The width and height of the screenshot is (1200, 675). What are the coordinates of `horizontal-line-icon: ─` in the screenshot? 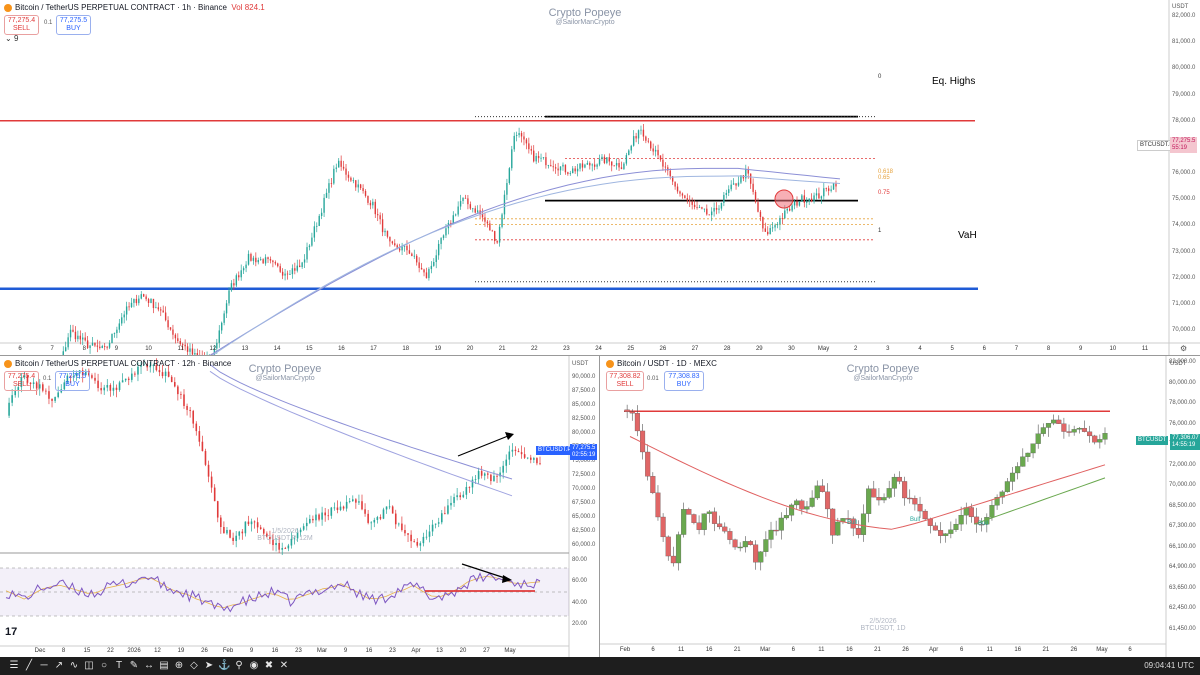 It's located at (44, 666).